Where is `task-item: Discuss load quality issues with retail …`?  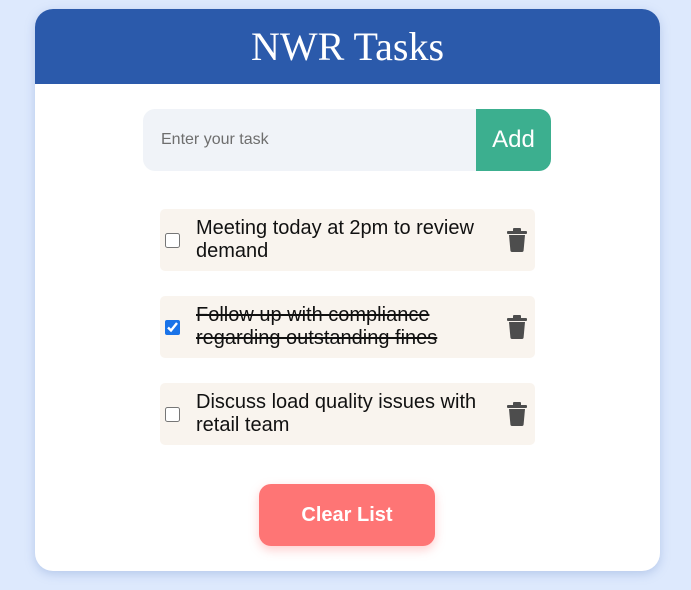 task-item: Discuss load quality issues with retail … is located at coordinates (347, 414).